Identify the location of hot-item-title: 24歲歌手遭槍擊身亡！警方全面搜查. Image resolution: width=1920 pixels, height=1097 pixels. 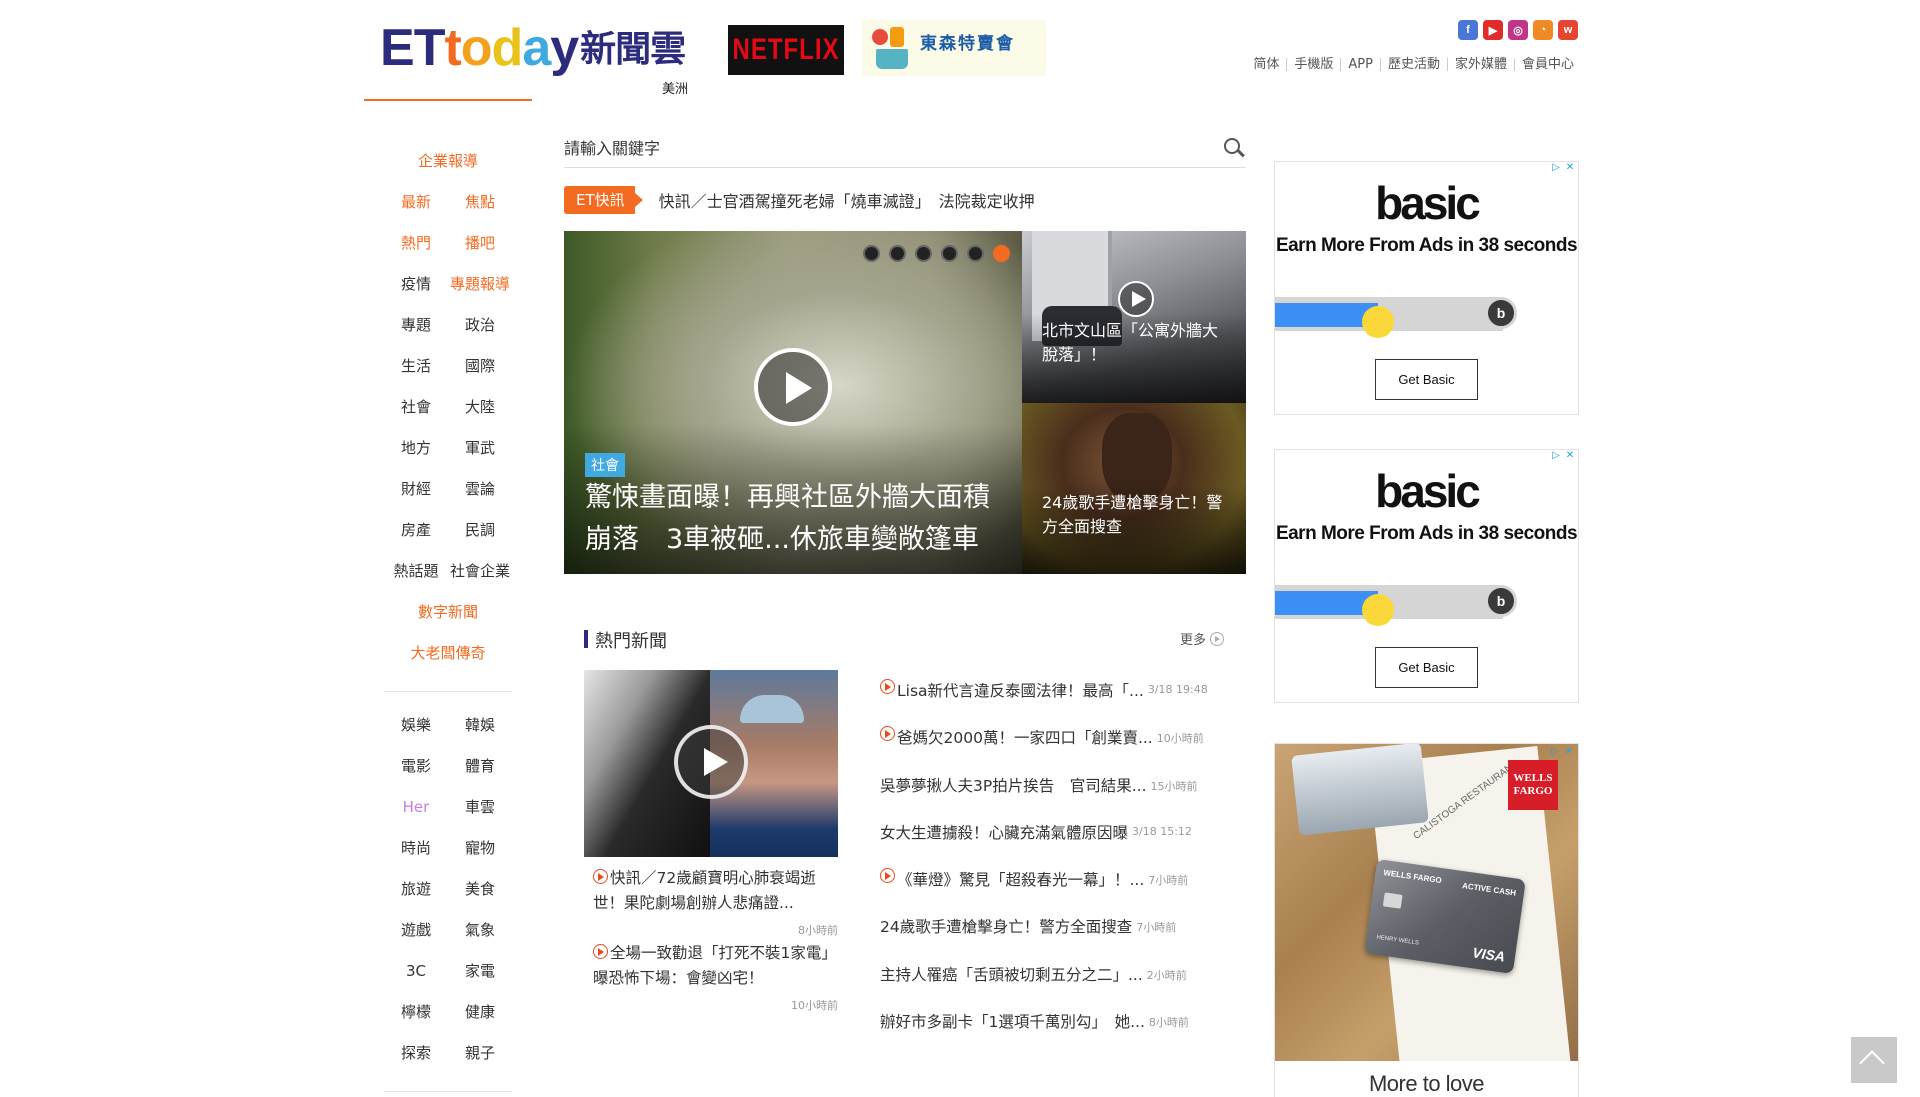
(1006, 926).